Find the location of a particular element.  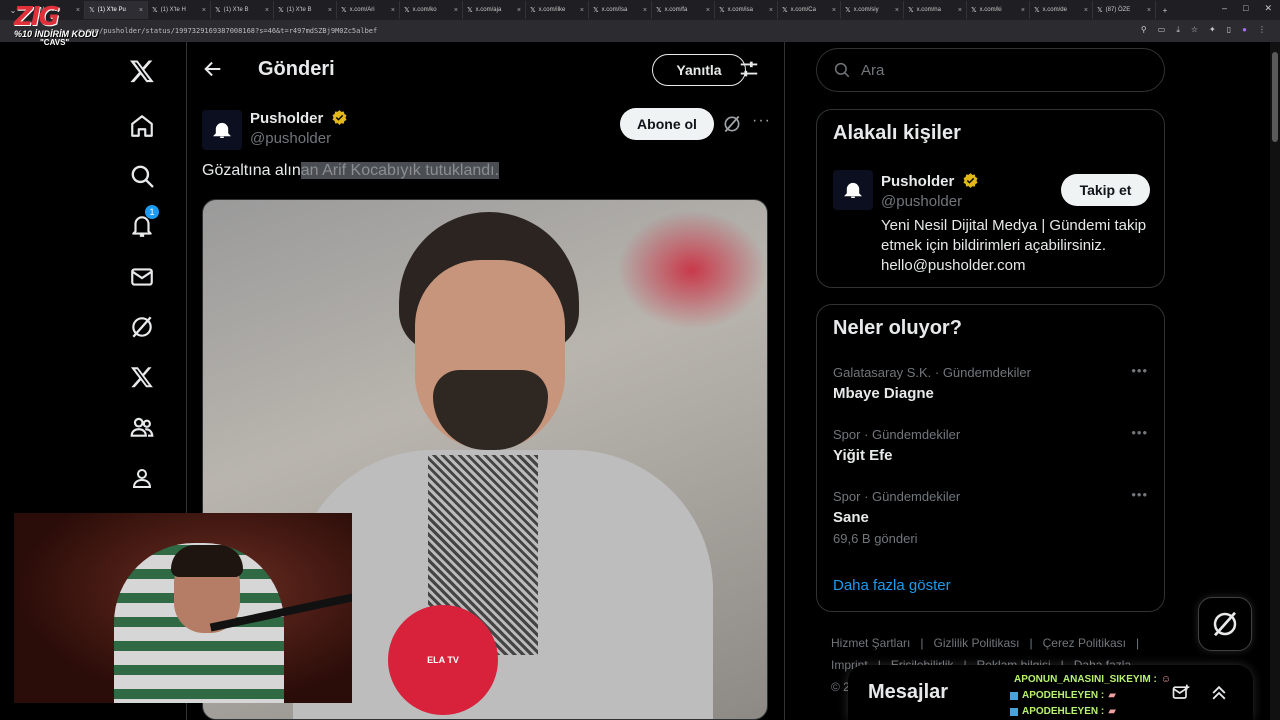

browser-tab: 𝕏x.com/na × is located at coordinates (935, 10).